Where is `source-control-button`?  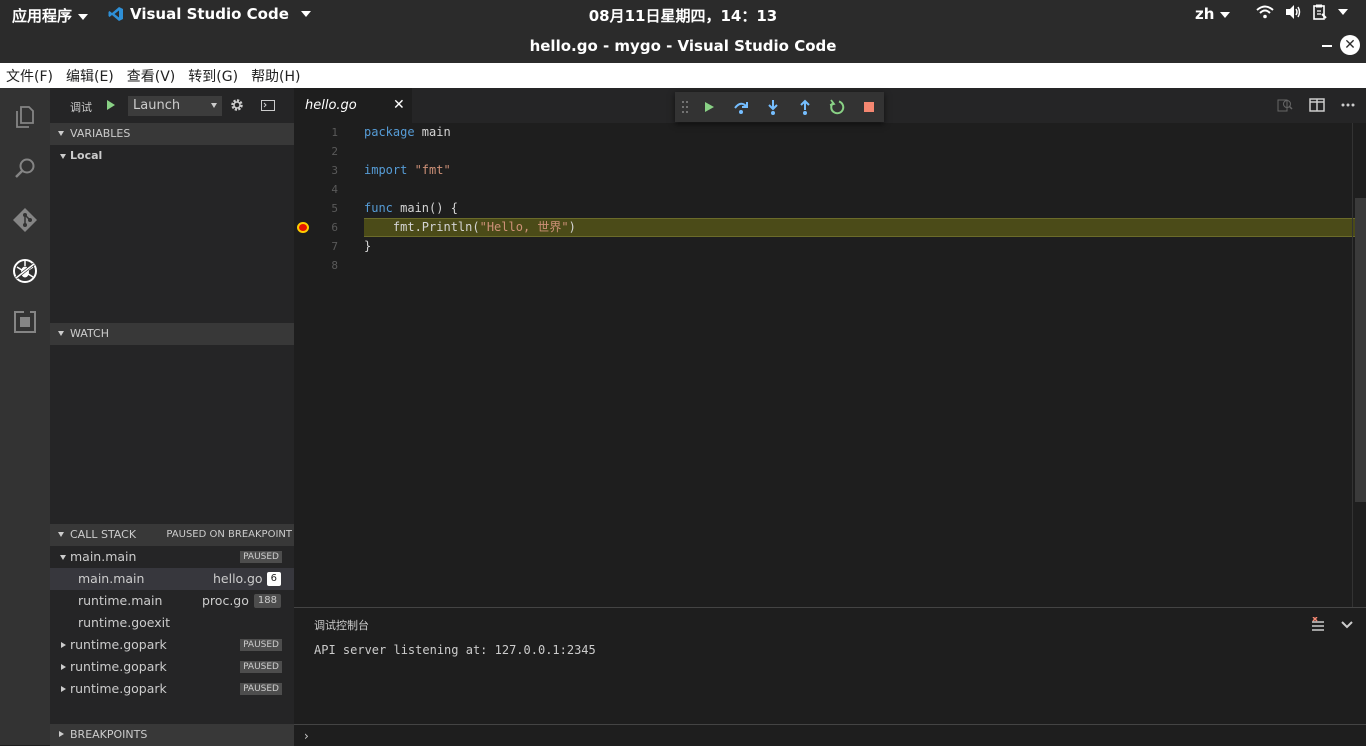
source-control-button is located at coordinates (25, 220).